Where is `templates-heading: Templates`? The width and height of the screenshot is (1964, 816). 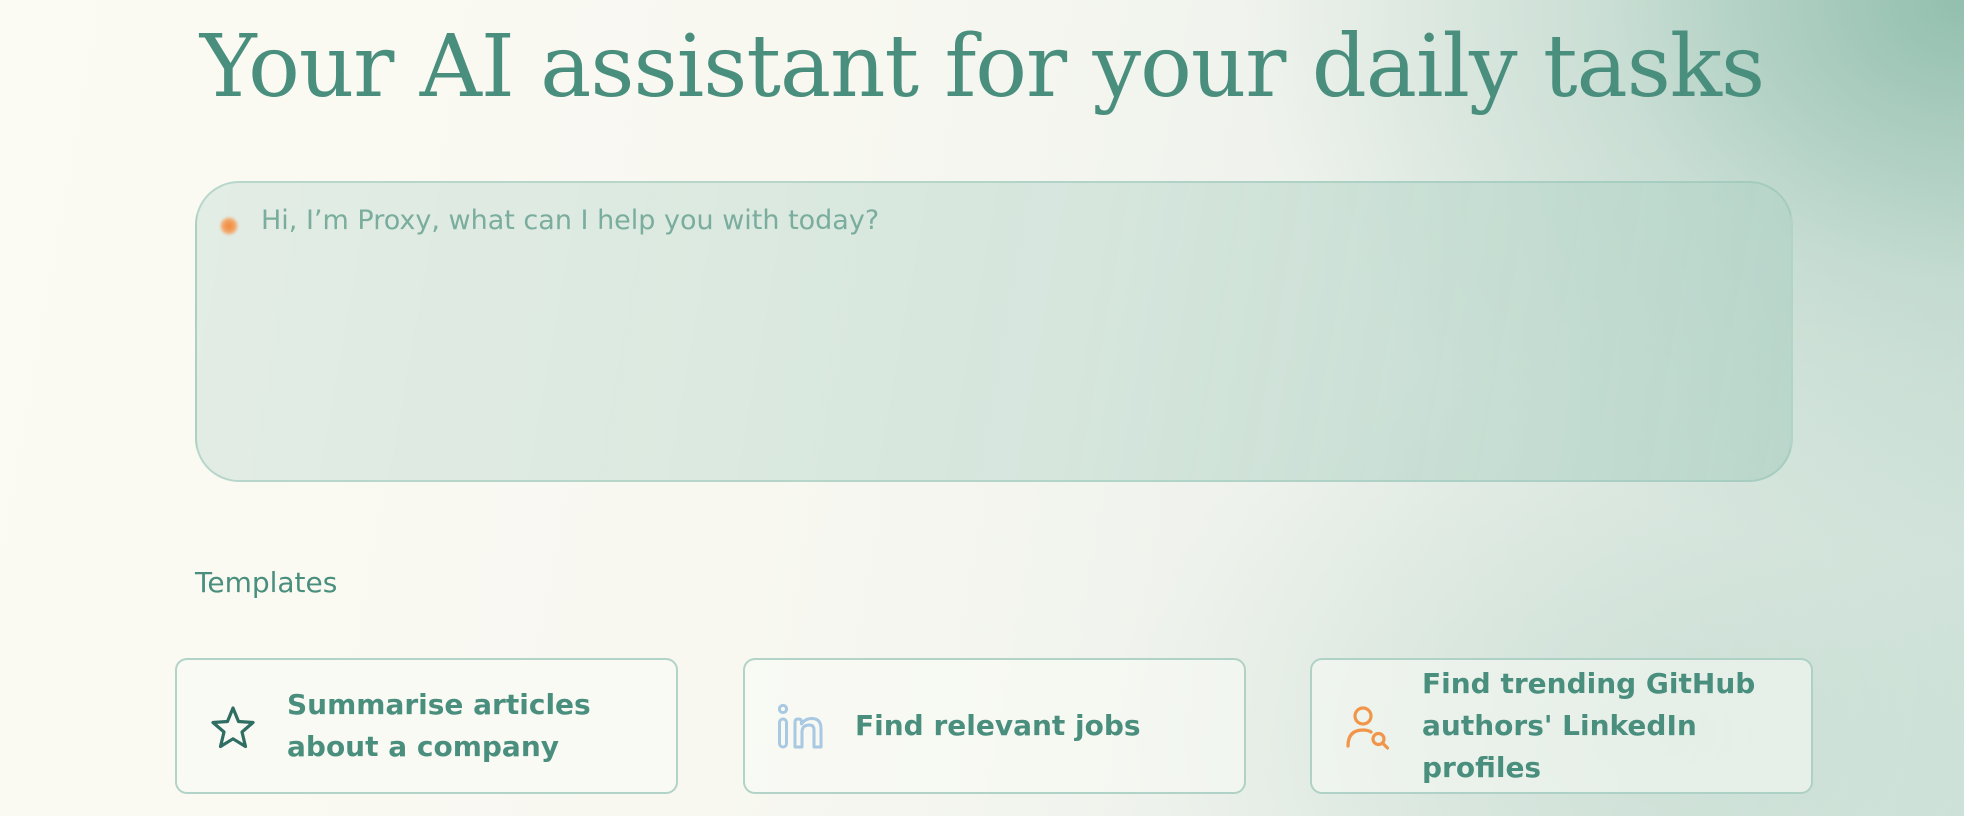
templates-heading: Templates is located at coordinates (266, 582).